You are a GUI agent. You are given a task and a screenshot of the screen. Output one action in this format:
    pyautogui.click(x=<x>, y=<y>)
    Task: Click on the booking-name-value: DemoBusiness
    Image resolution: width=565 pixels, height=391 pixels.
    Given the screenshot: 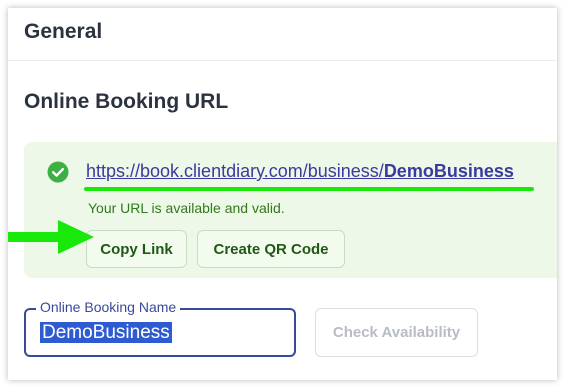 What is the action you would take?
    pyautogui.click(x=106, y=332)
    